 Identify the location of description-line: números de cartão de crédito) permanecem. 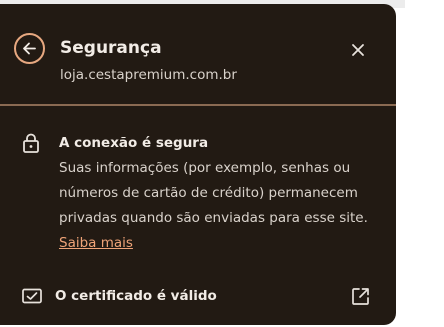
(208, 193).